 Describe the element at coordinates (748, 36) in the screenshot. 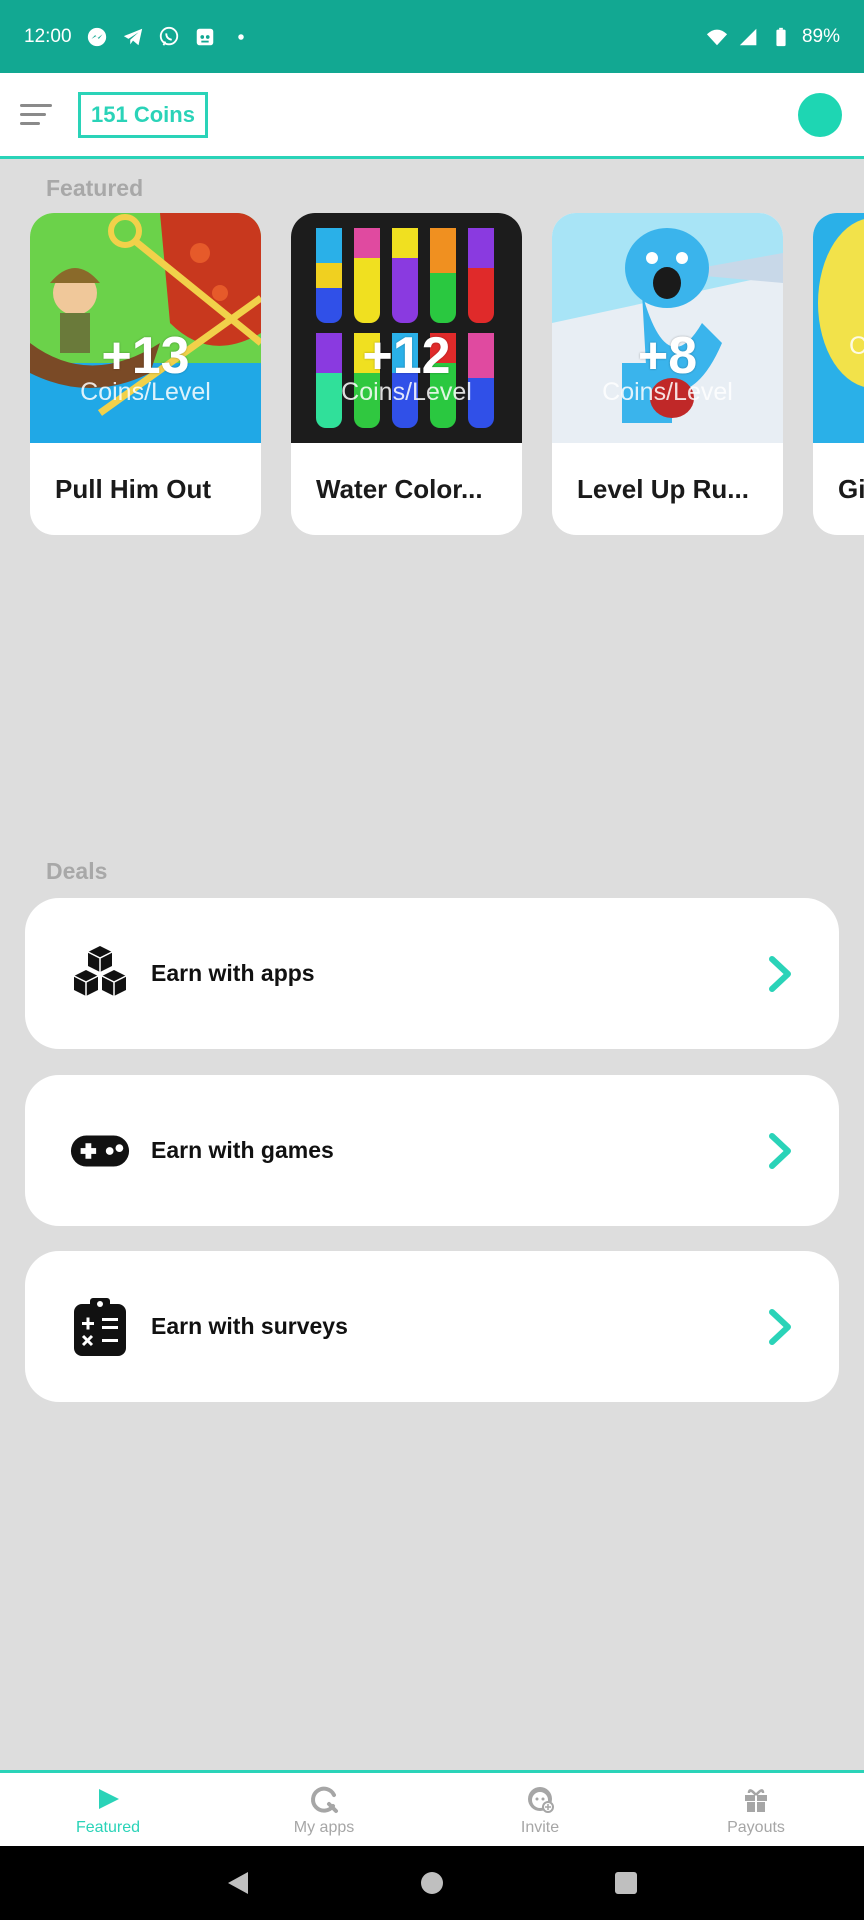

I see `signal-icon` at that location.